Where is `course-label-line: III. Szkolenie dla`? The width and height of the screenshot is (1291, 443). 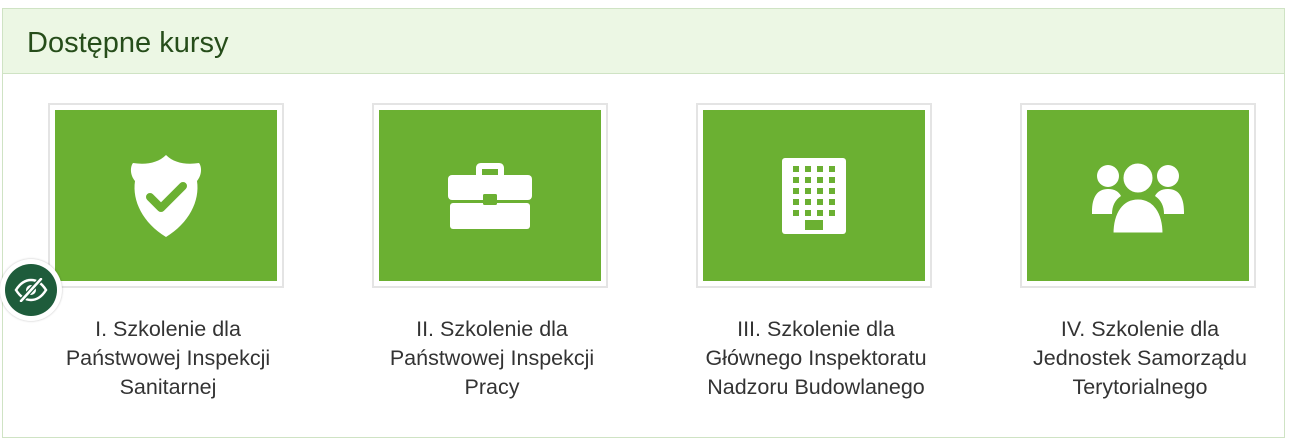
course-label-line: III. Szkolenie dla is located at coordinates (816, 329).